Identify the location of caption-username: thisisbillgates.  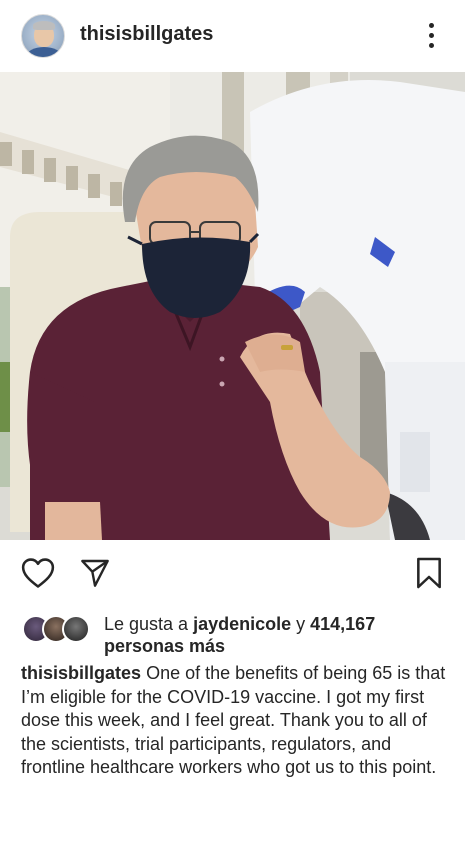
(81, 673).